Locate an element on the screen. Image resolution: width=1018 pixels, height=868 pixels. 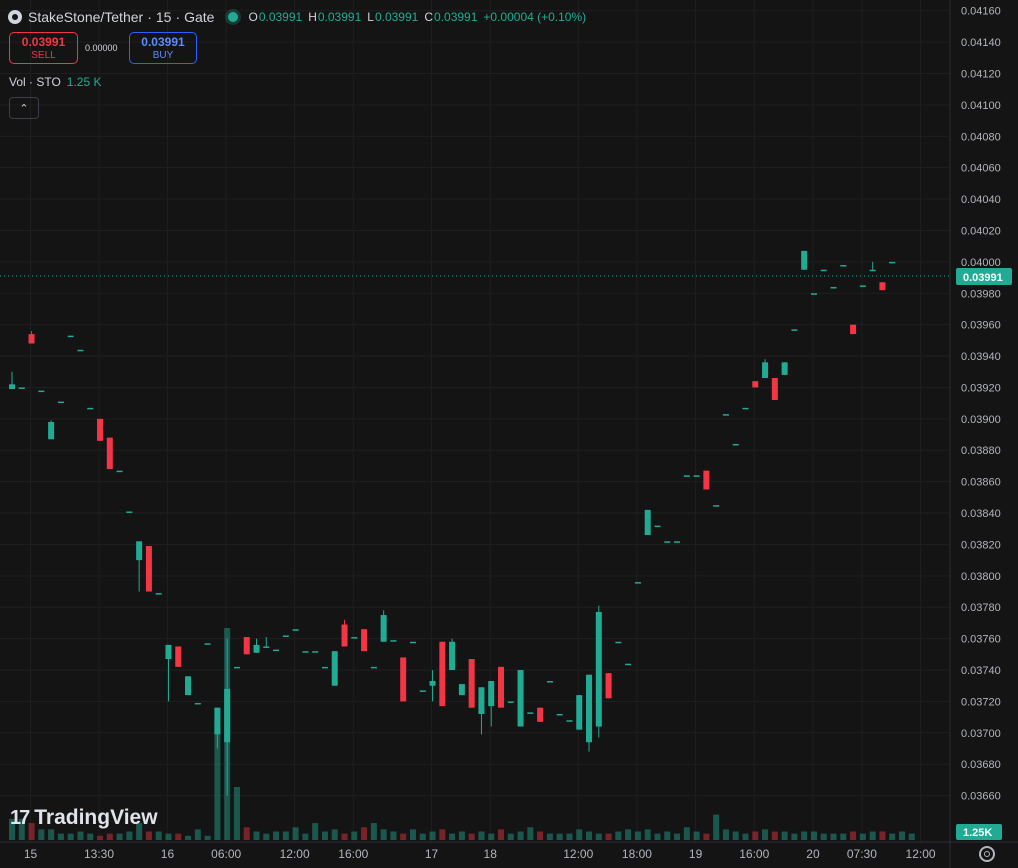
buy-price: 0.03991 is located at coordinates (163, 42).